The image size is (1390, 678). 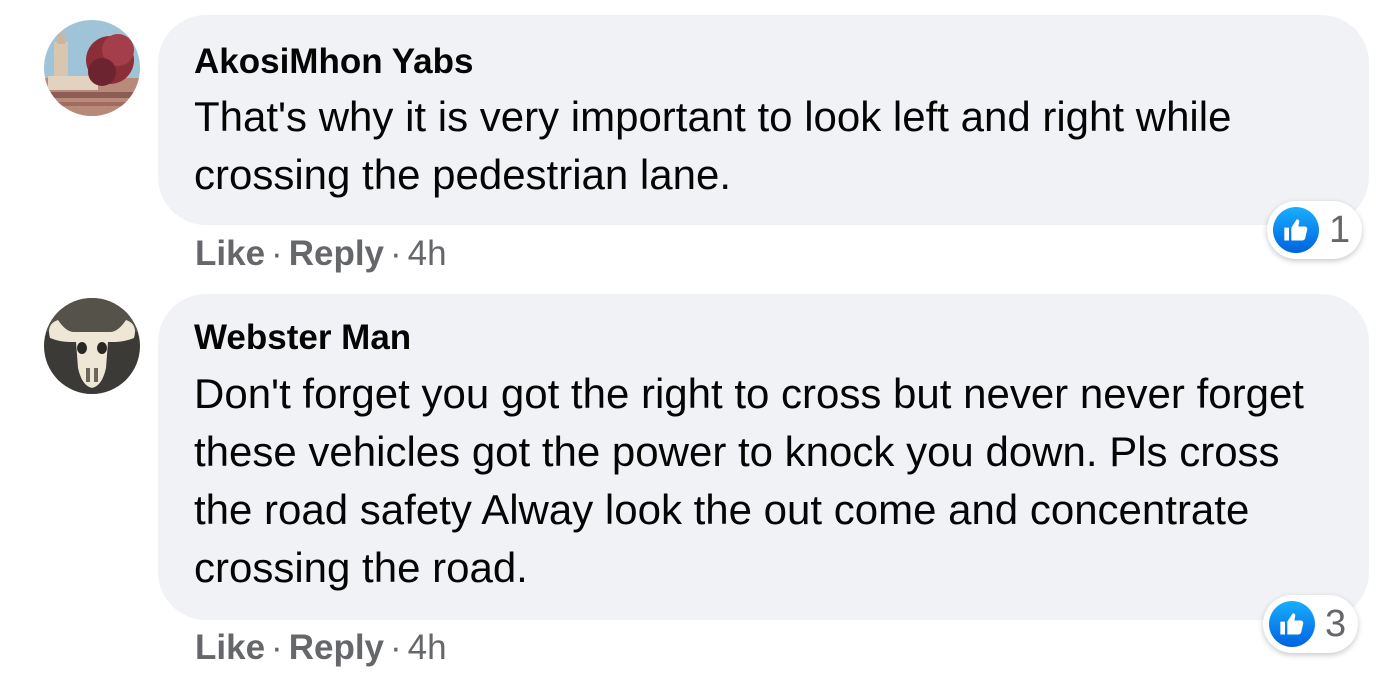 I want to click on comment-author: AkosiMhon Yabs, so click(x=333, y=62).